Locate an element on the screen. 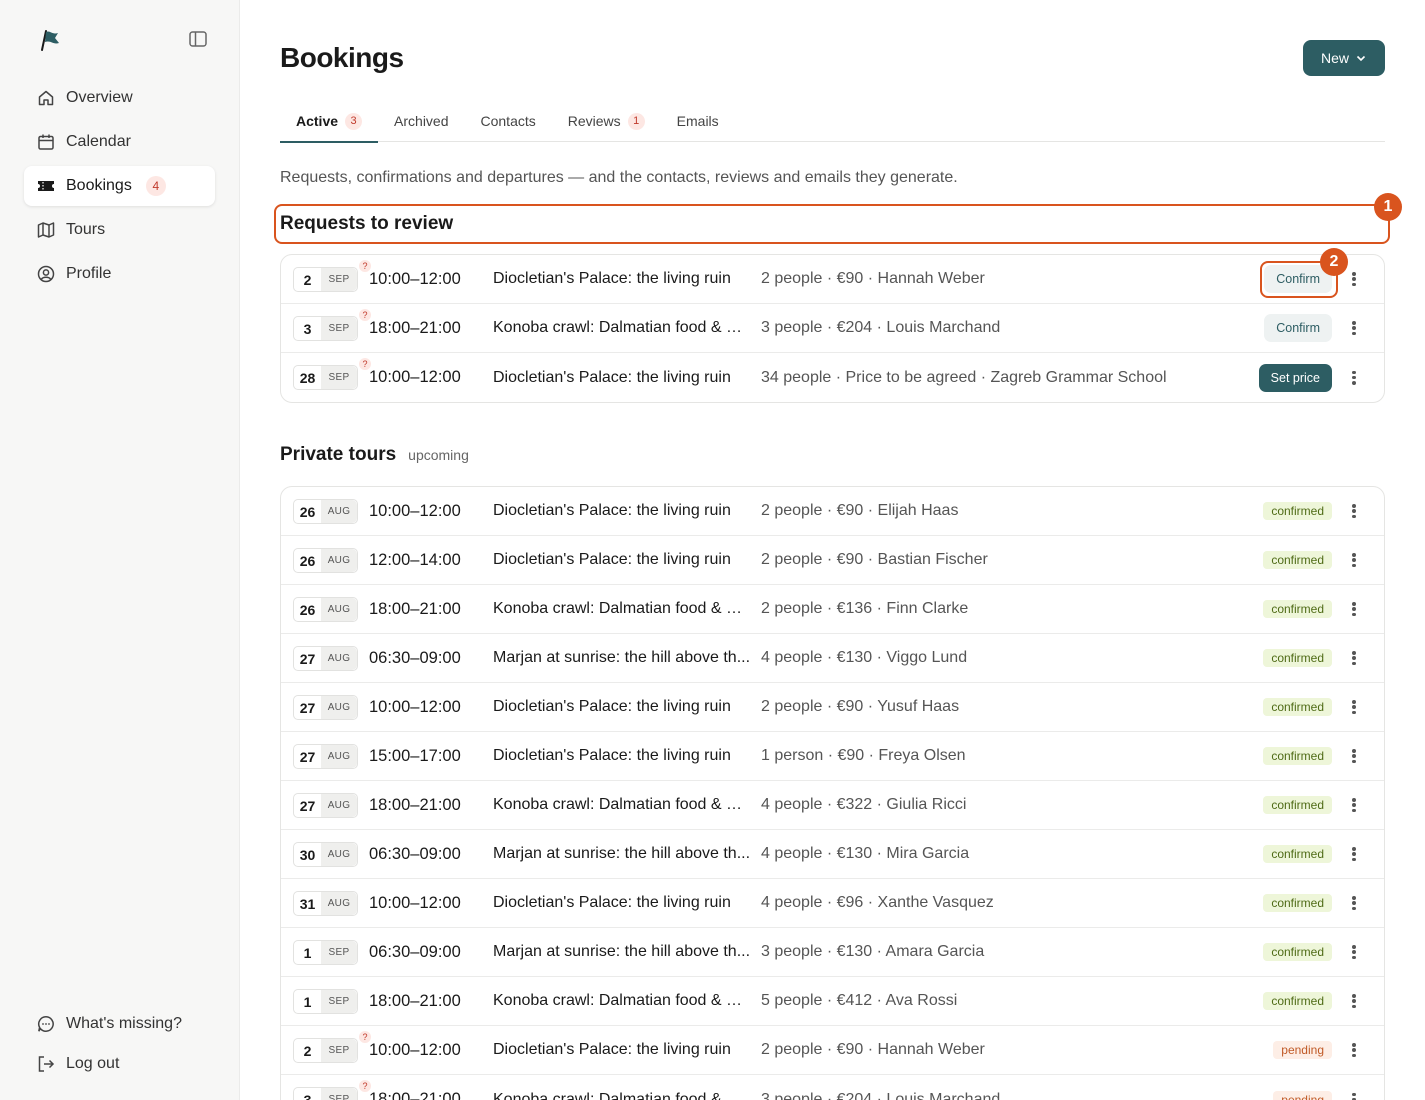 The image size is (1425, 1100). time-range: 15:00–17:00 is located at coordinates (415, 755).